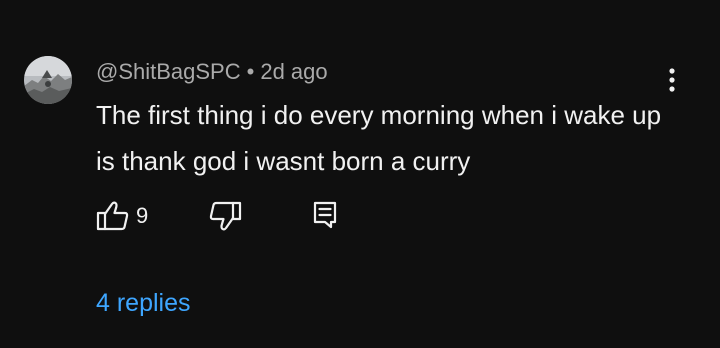 This screenshot has height=348, width=720. I want to click on comment-header: @ShitBagSPC • 2d ago, so click(212, 72).